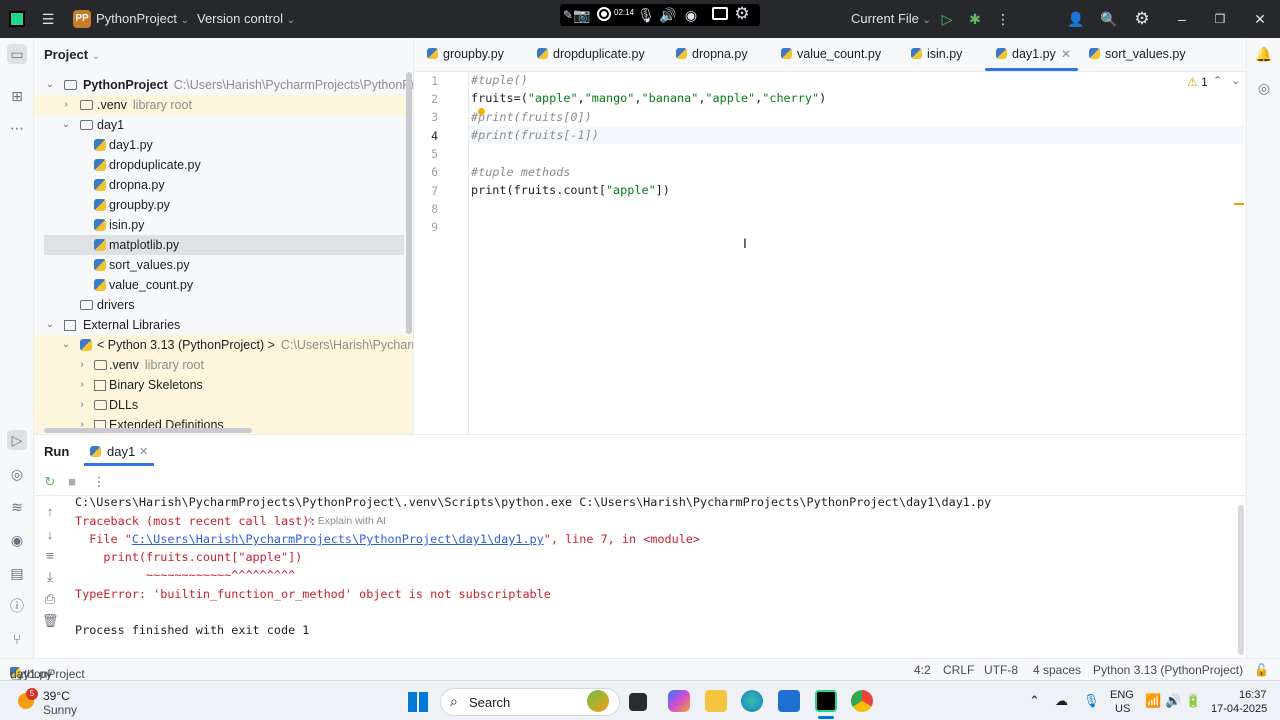 This screenshot has height=720, width=1280. I want to click on minimize-icon: –, so click(1182, 19).